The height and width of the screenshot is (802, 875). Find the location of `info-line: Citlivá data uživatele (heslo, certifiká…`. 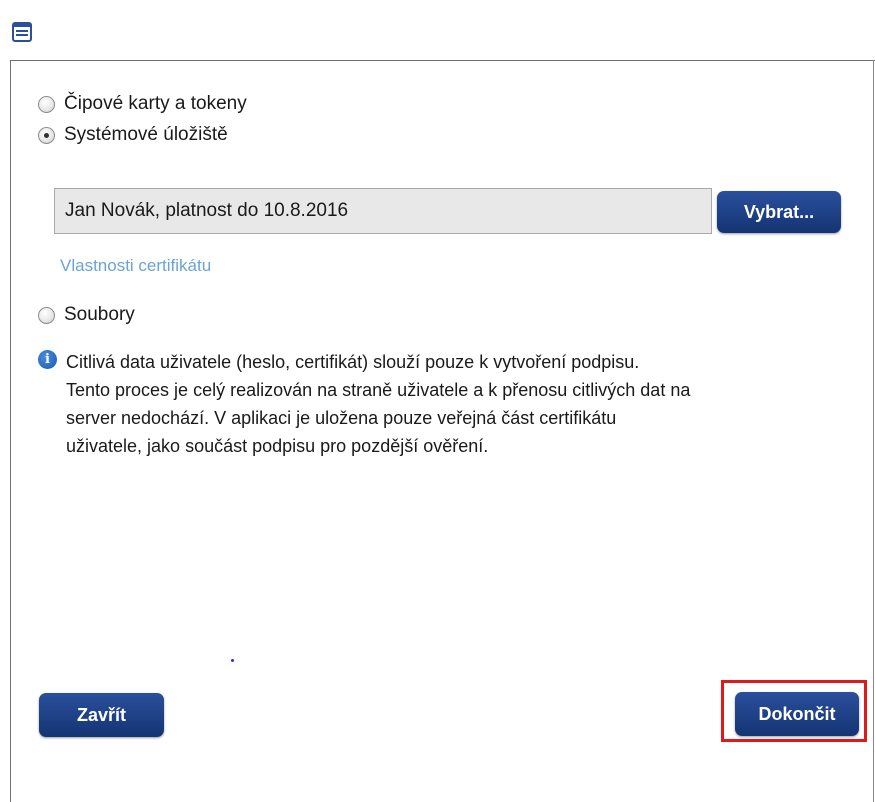

info-line: Citlivá data uživatele (heslo, certifiká… is located at coordinates (353, 362).